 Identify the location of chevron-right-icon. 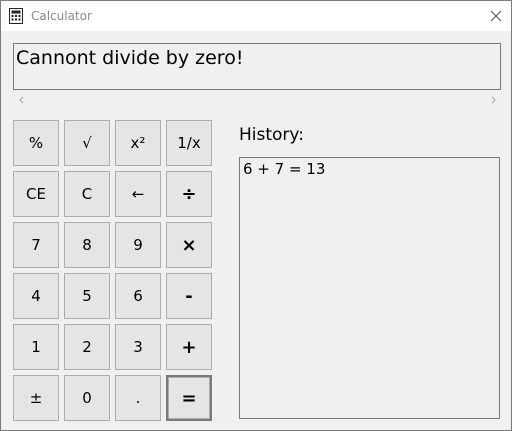
(493, 99).